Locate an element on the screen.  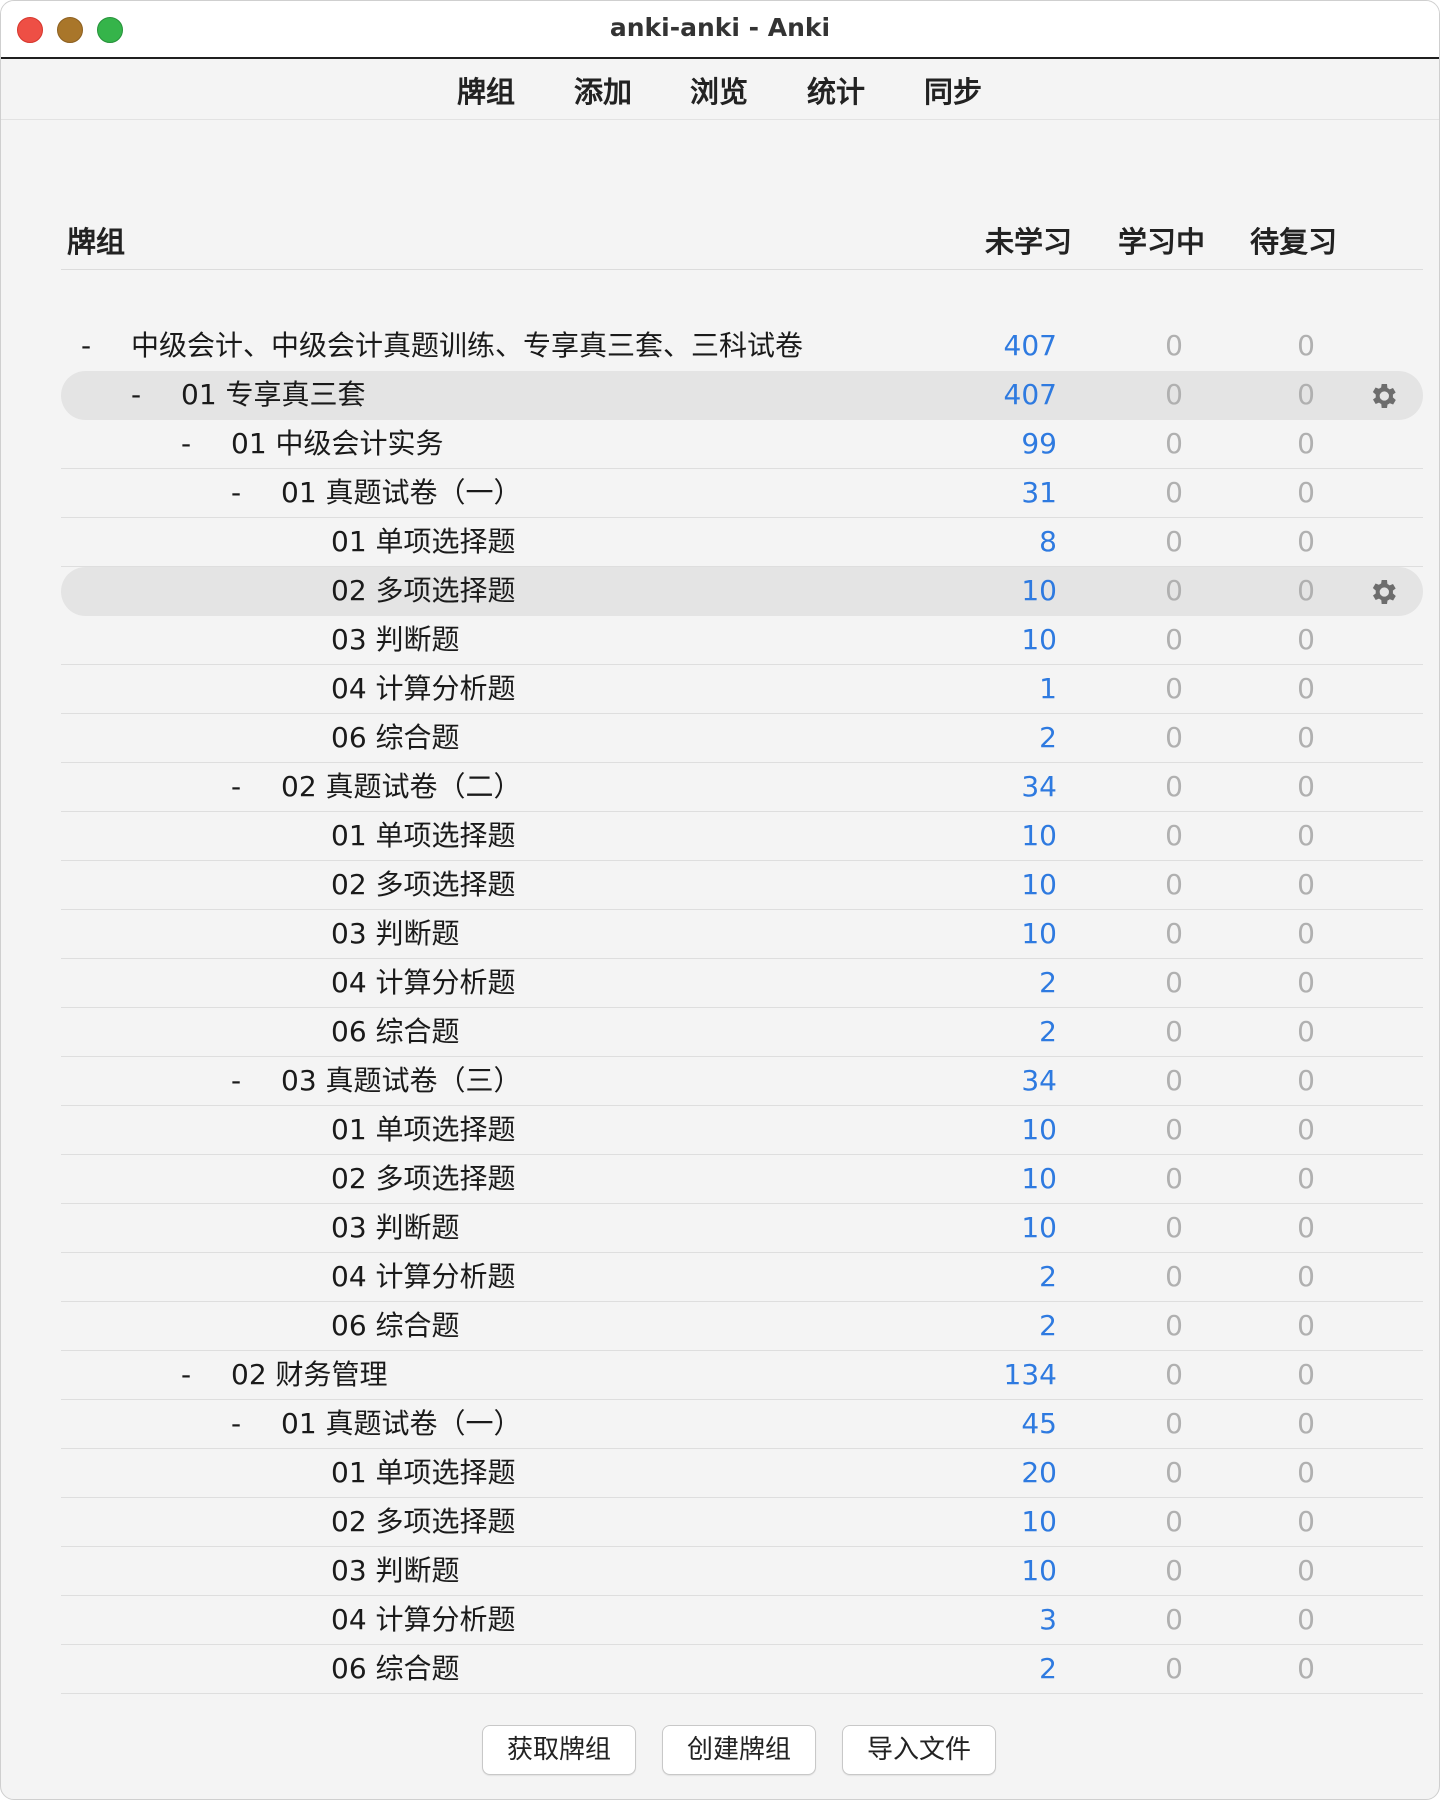
get-shared-button: 获取牌组 is located at coordinates (559, 1750).